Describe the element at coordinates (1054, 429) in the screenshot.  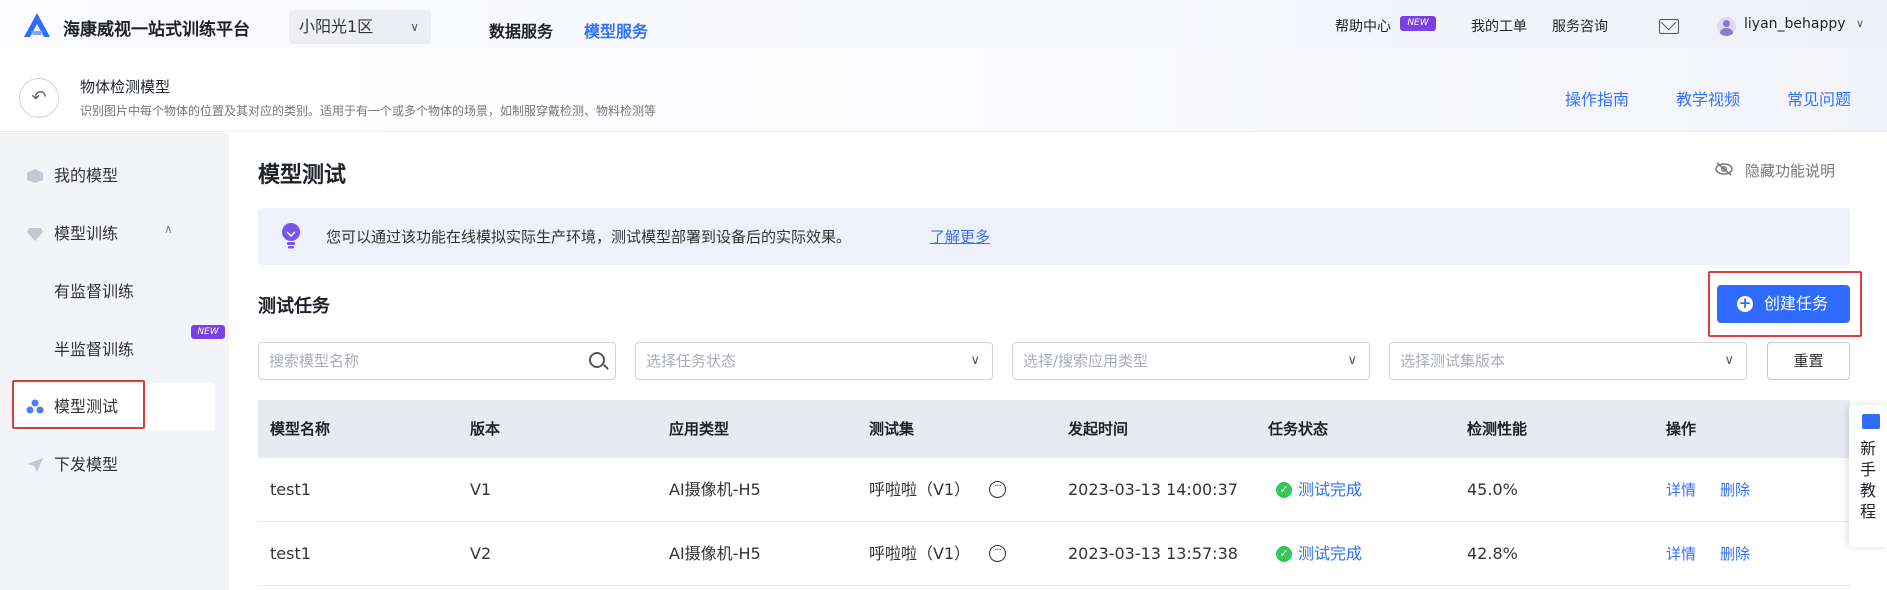
I see `table-header: 模型名称 版本 应用类型 测试集 发起时间 任务状态 检测性能 操作` at that location.